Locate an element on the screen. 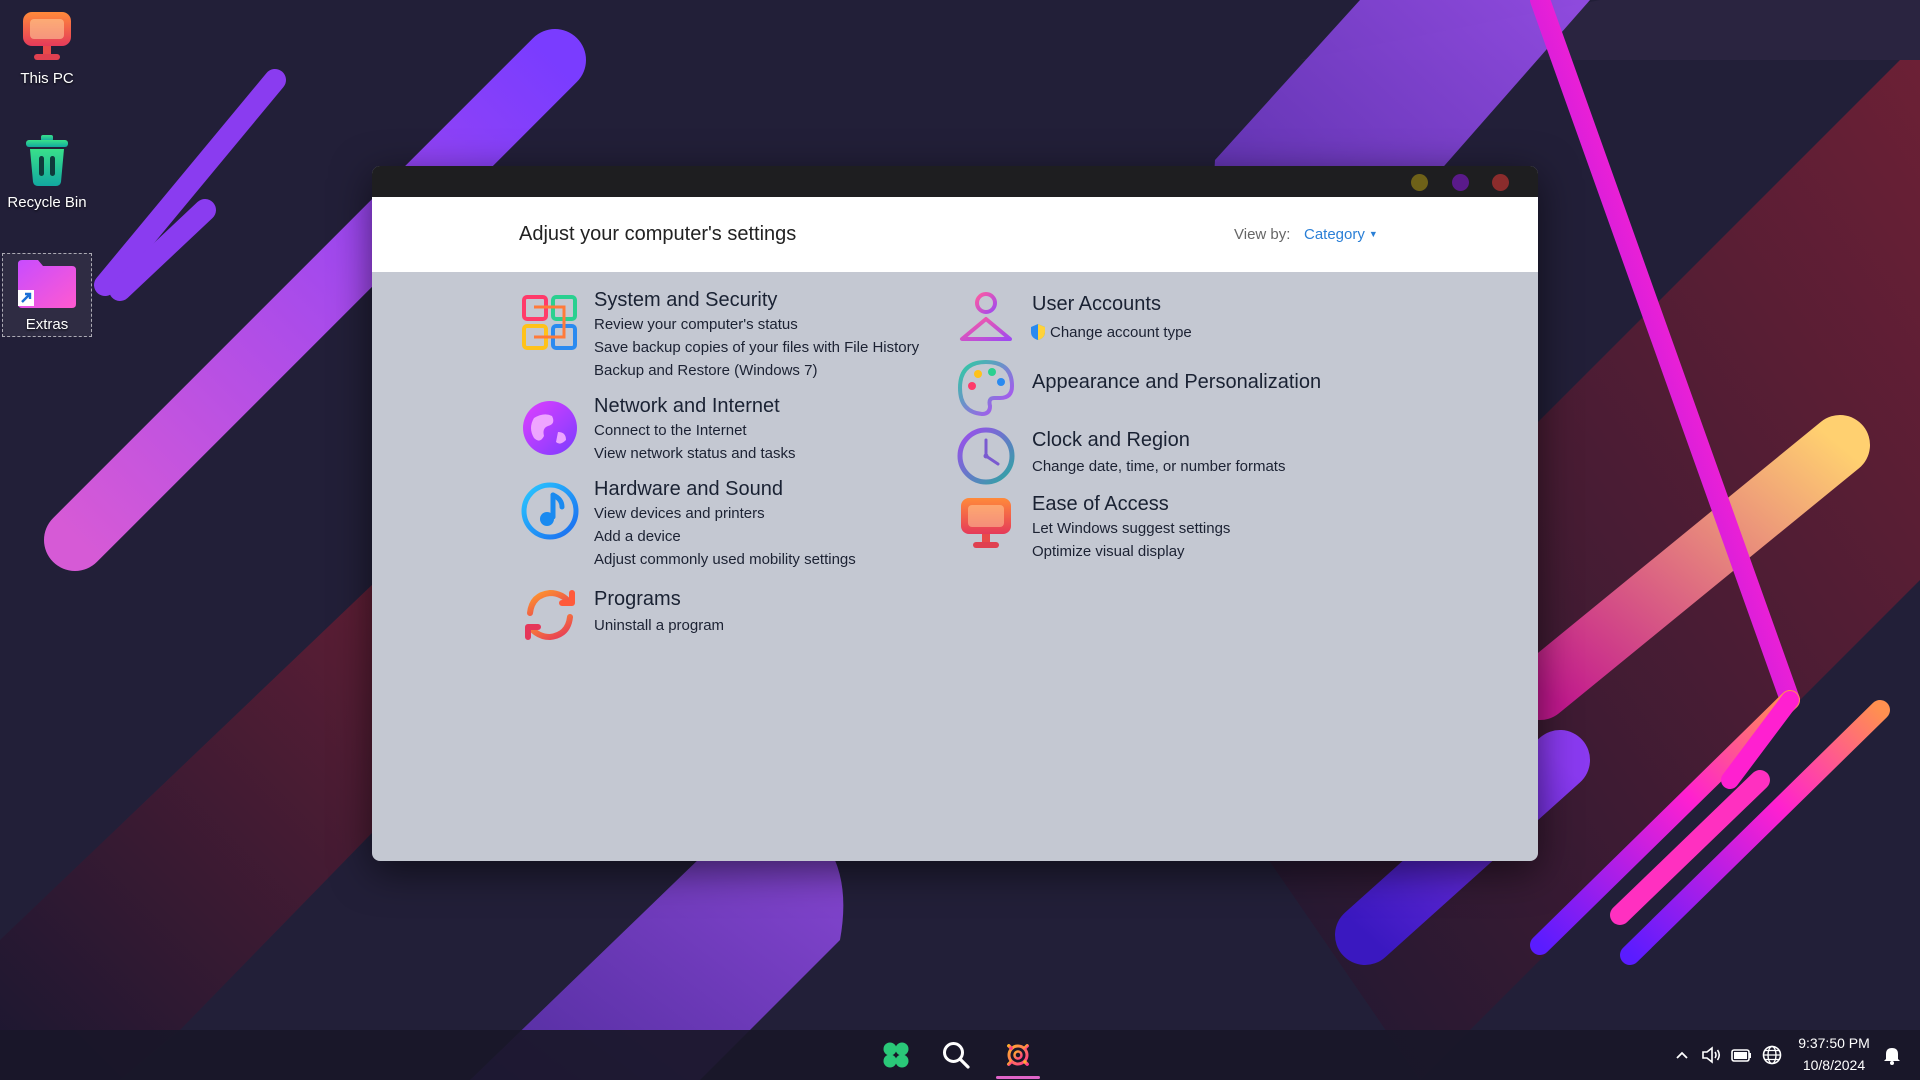 Image resolution: width=1920 pixels, height=1080 pixels. chevron-up-icon is located at coordinates (1682, 1055).